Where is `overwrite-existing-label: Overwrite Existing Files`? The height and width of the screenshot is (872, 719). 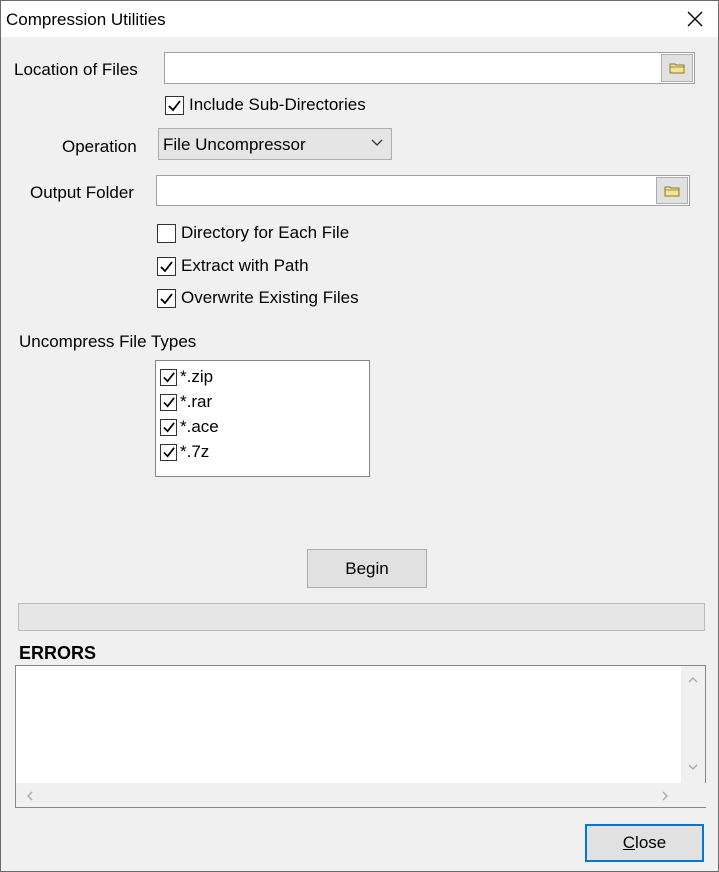
overwrite-existing-label: Overwrite Existing Files is located at coordinates (270, 297).